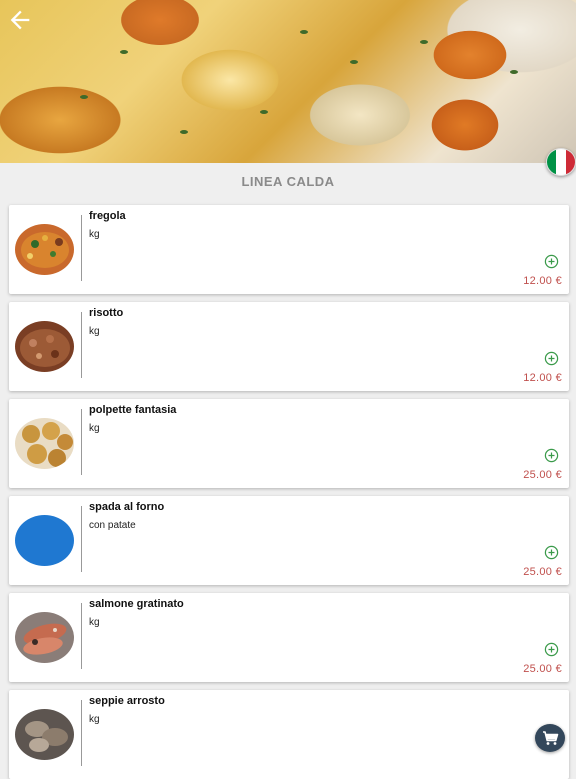 The height and width of the screenshot is (779, 576). What do you see at coordinates (107, 216) in the screenshot?
I see `product-name: fregola` at bounding box center [107, 216].